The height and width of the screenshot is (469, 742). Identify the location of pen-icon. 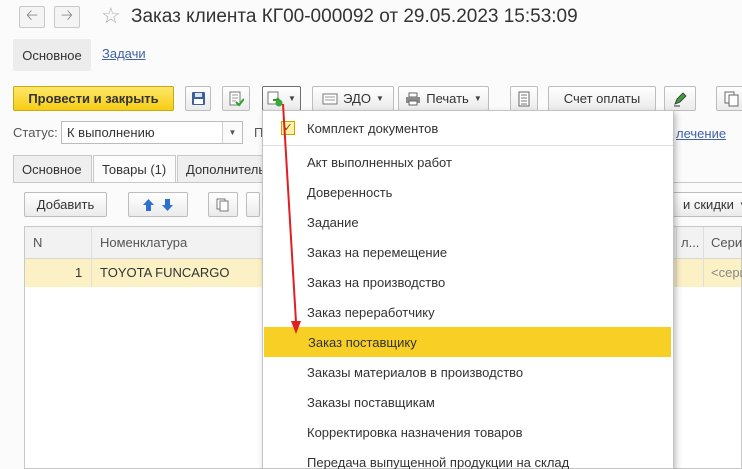
(680, 98).